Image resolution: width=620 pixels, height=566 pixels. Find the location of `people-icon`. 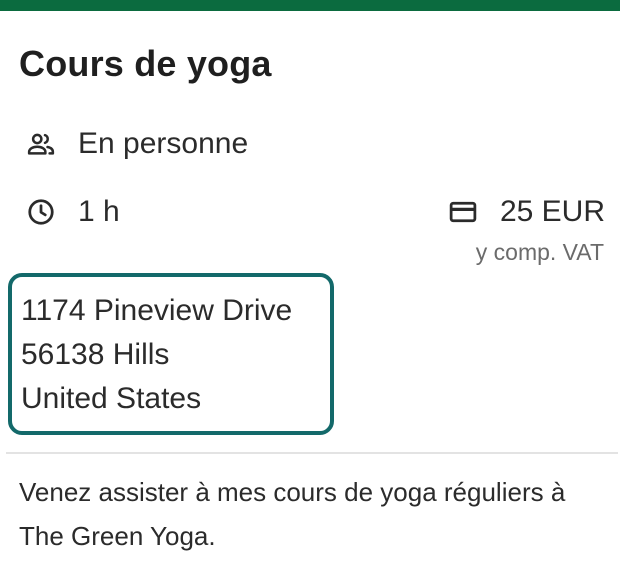

people-icon is located at coordinates (41, 144).